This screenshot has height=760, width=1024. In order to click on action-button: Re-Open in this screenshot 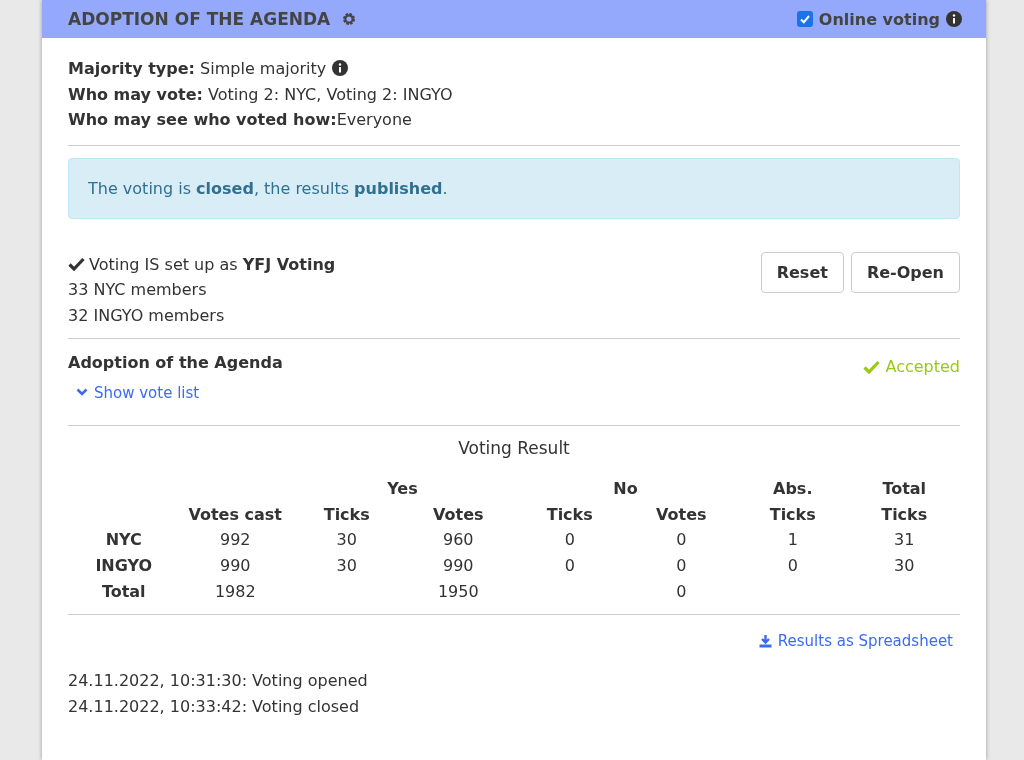, I will do `click(905, 272)`.